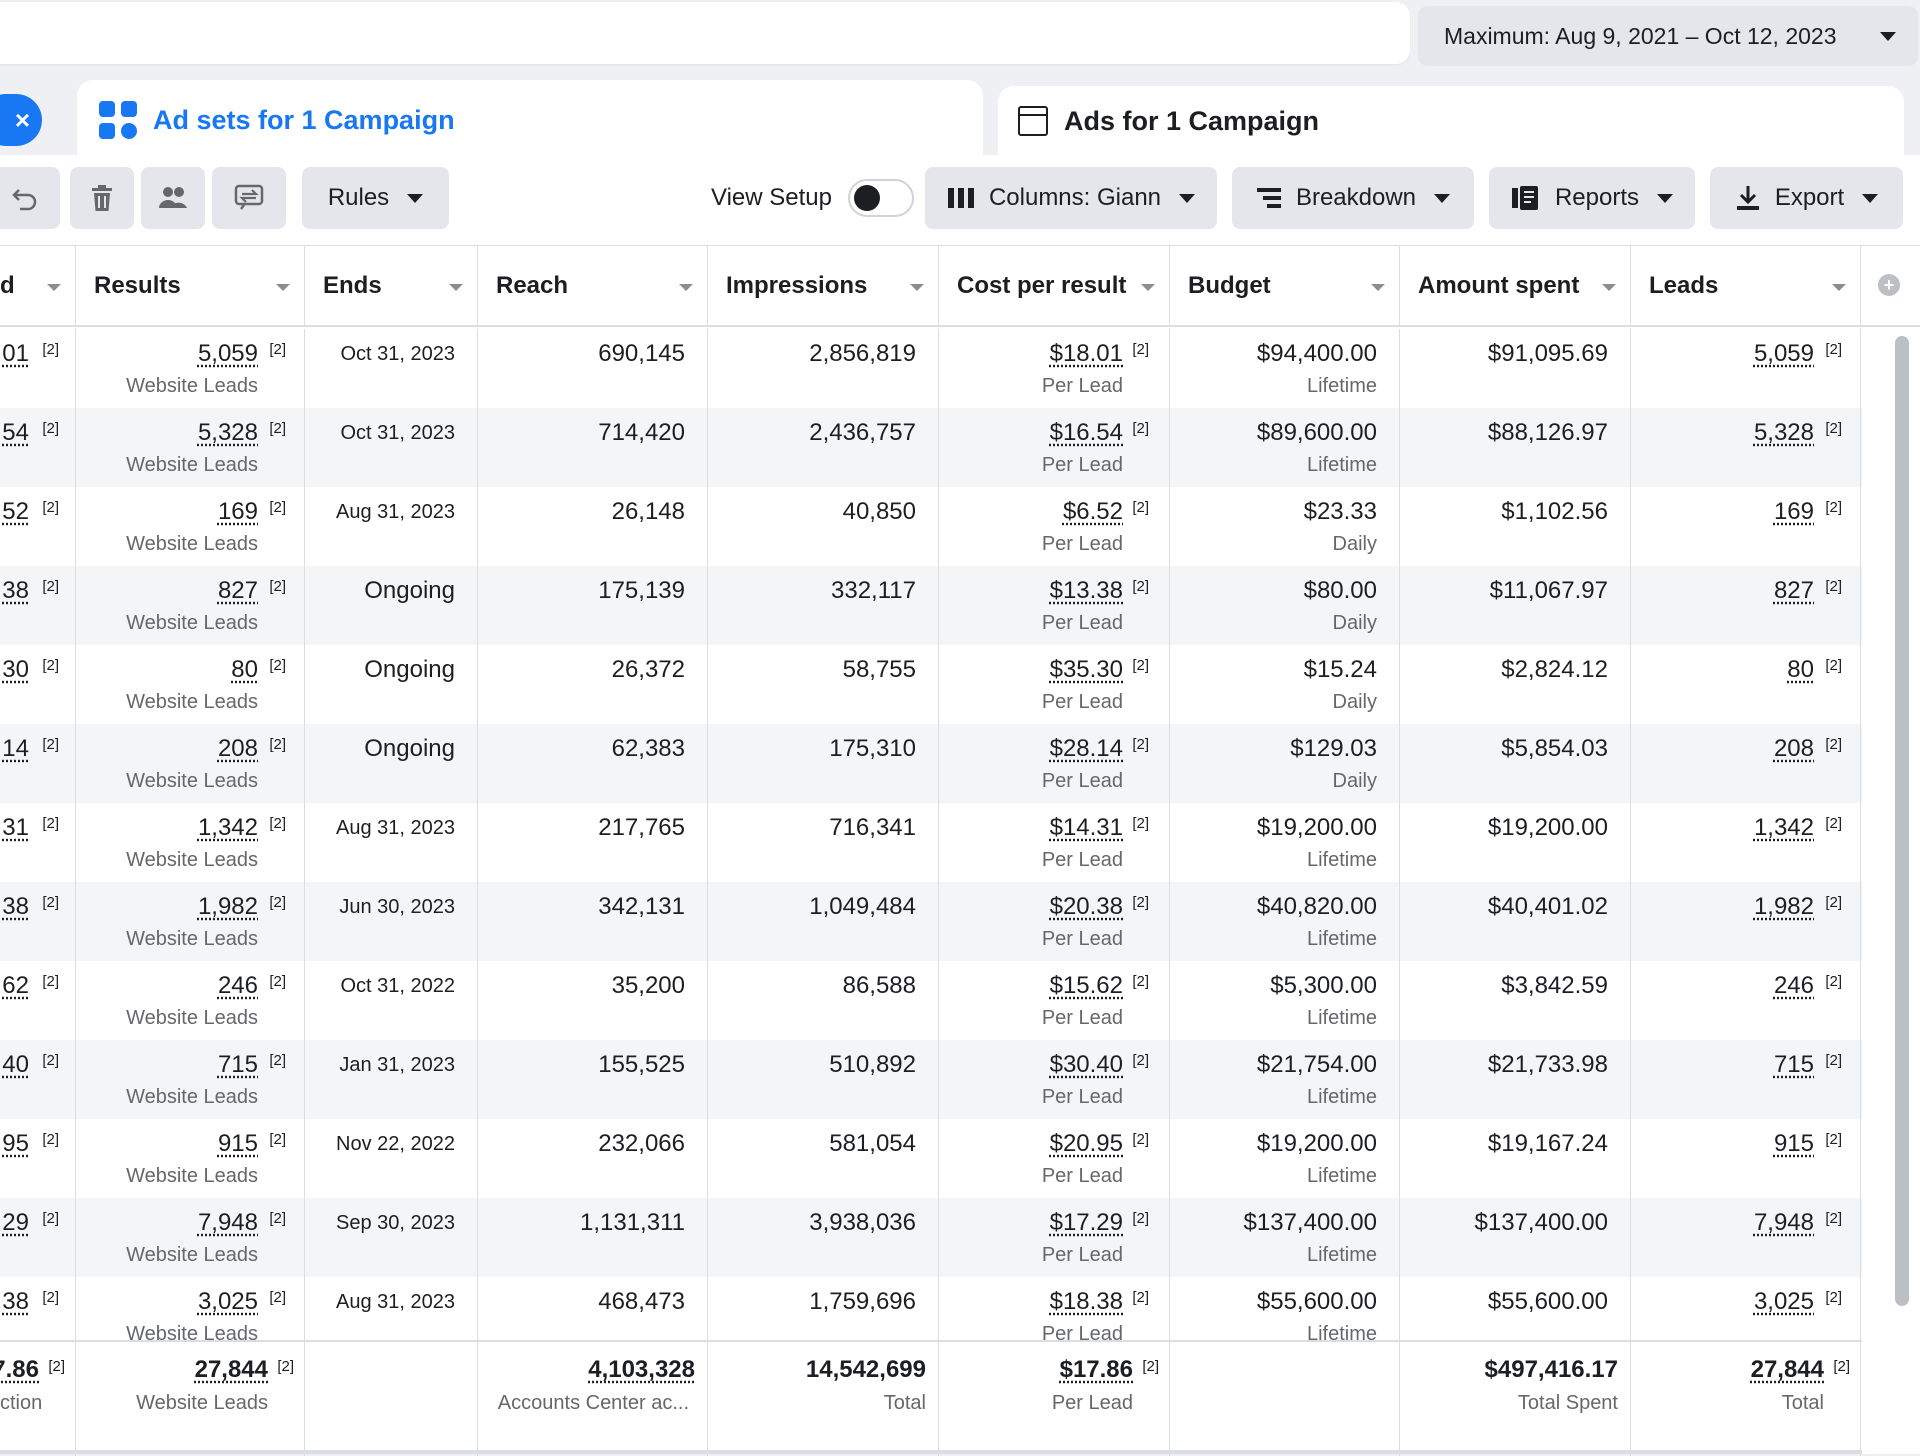 The height and width of the screenshot is (1456, 1920). I want to click on results-value: 1,342, so click(228, 828).